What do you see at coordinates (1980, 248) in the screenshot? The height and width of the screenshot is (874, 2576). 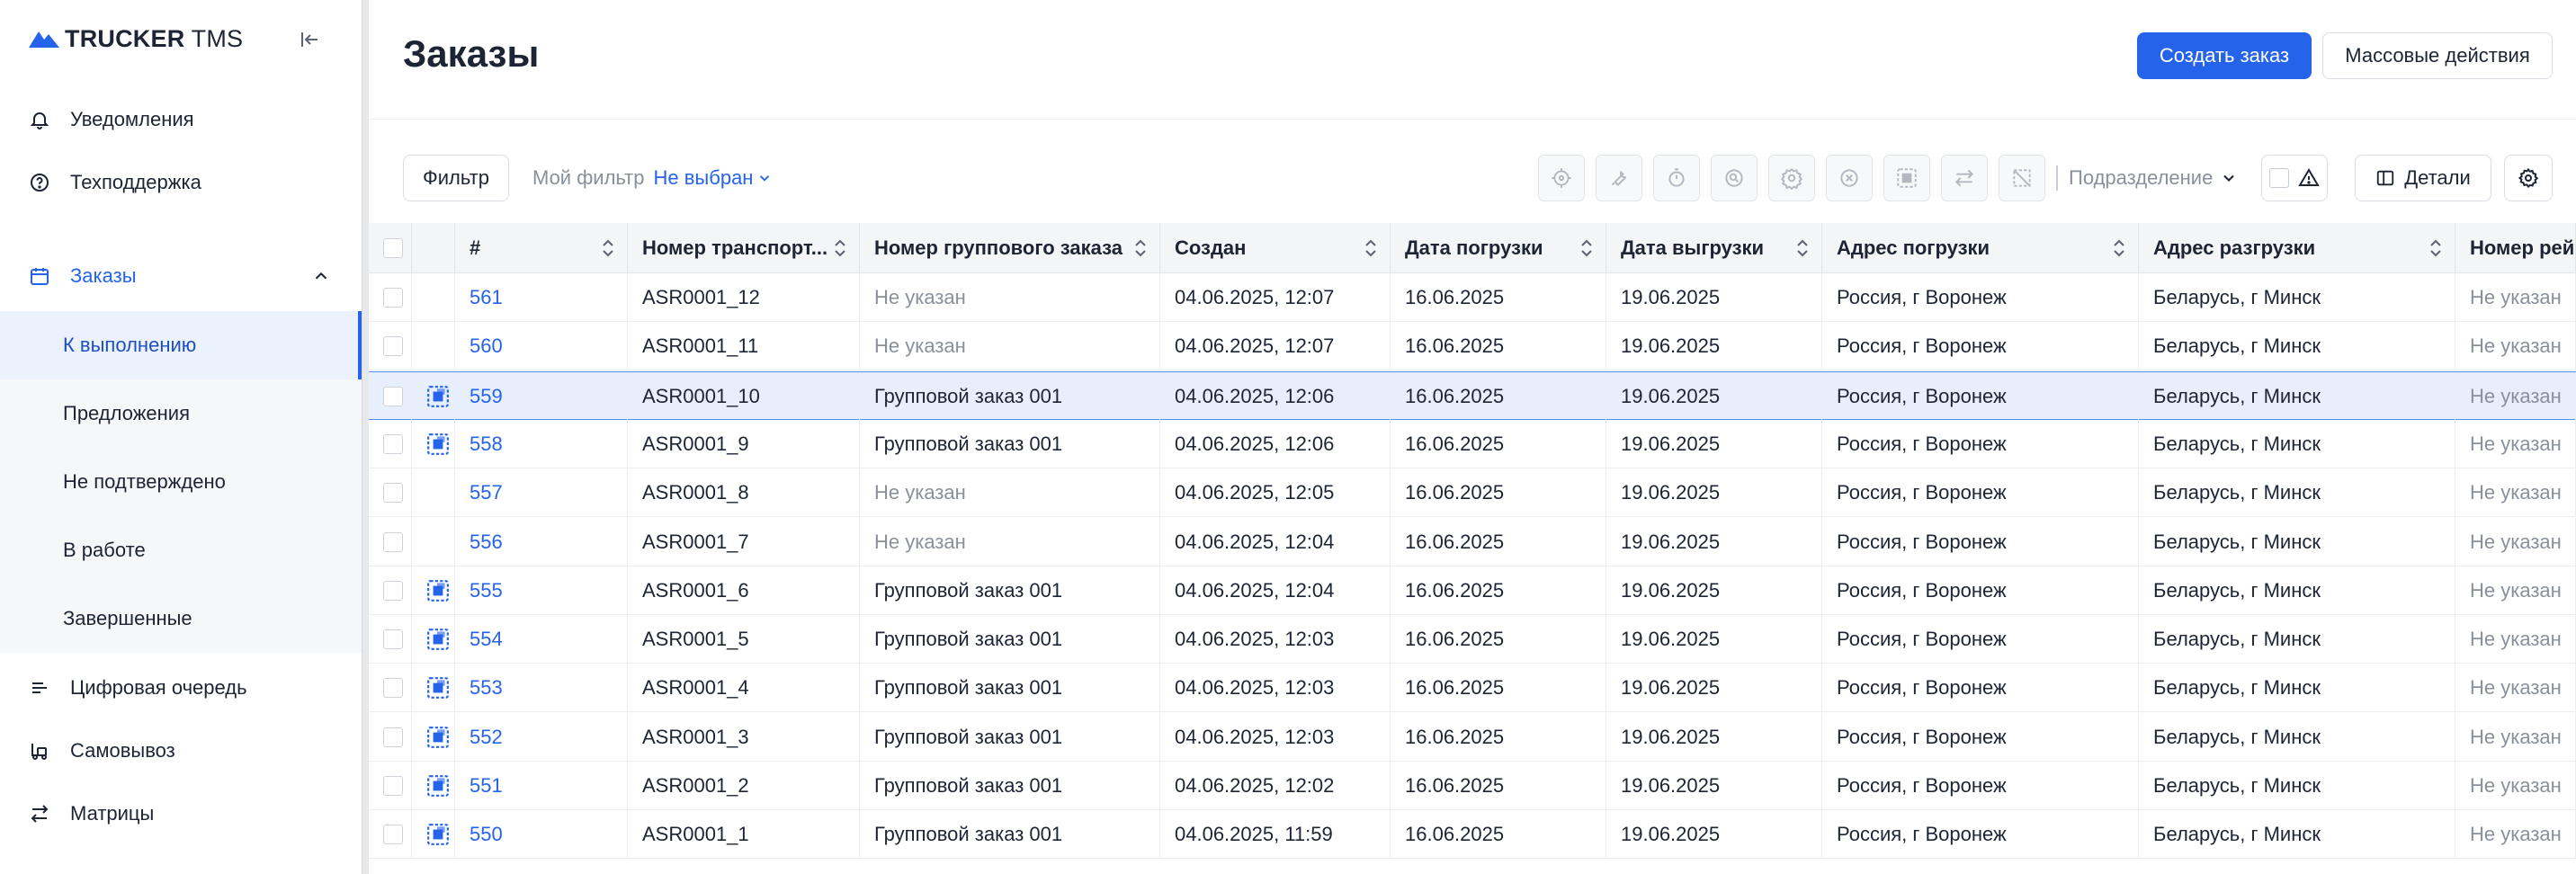 I see `header-col-load-address: Адрес погрузки` at bounding box center [1980, 248].